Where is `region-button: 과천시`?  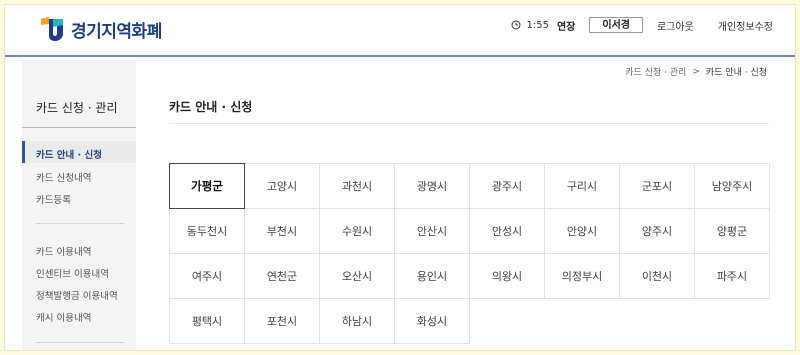 region-button: 과천시 is located at coordinates (357, 186).